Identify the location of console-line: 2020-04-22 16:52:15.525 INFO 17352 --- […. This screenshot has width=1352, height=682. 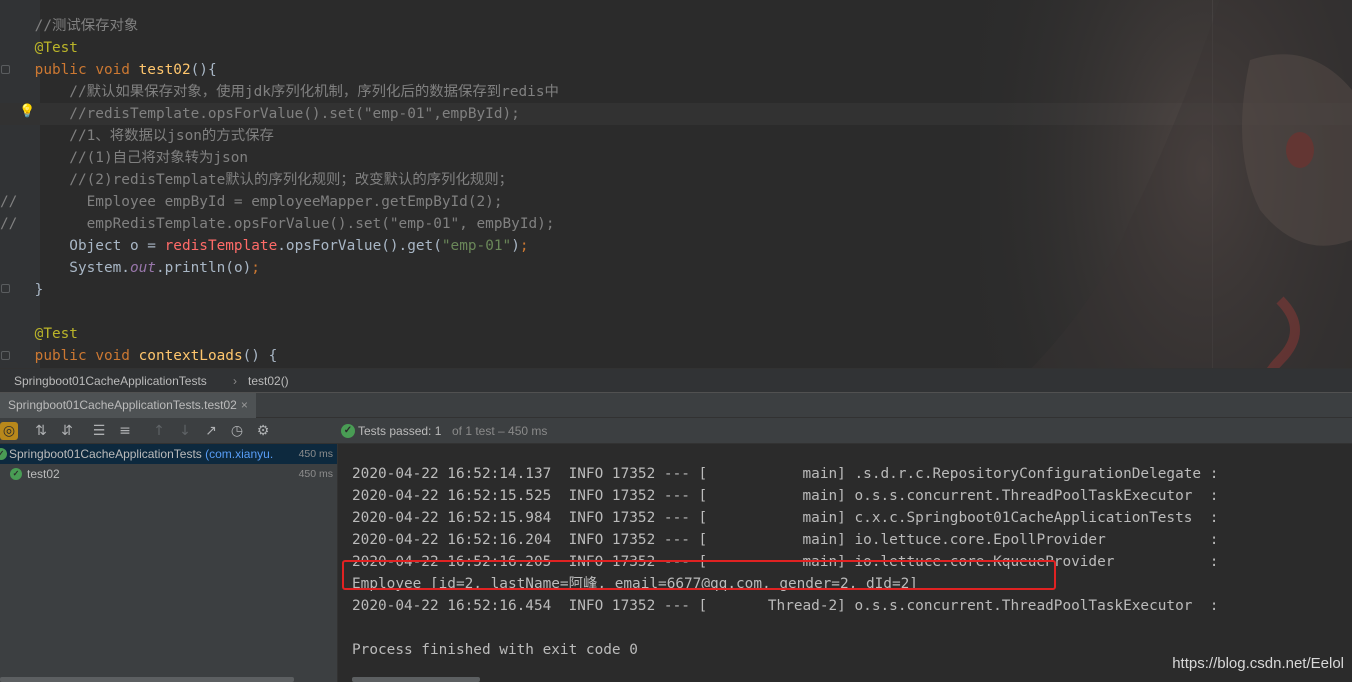
(785, 496).